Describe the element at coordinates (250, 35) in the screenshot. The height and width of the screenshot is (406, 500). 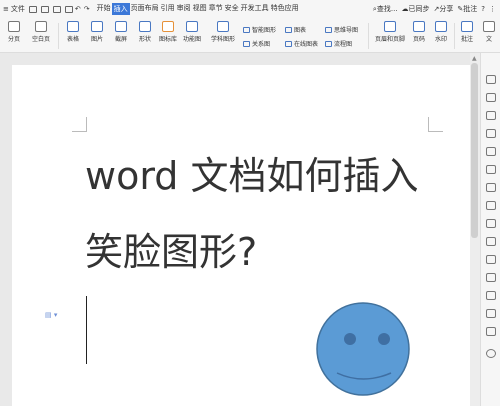
I see `ribbon-toolbar: 分页 空白页 表格 图片 截屏 形状 图标库 功能图 学科图形 智能图形 关系图` at that location.